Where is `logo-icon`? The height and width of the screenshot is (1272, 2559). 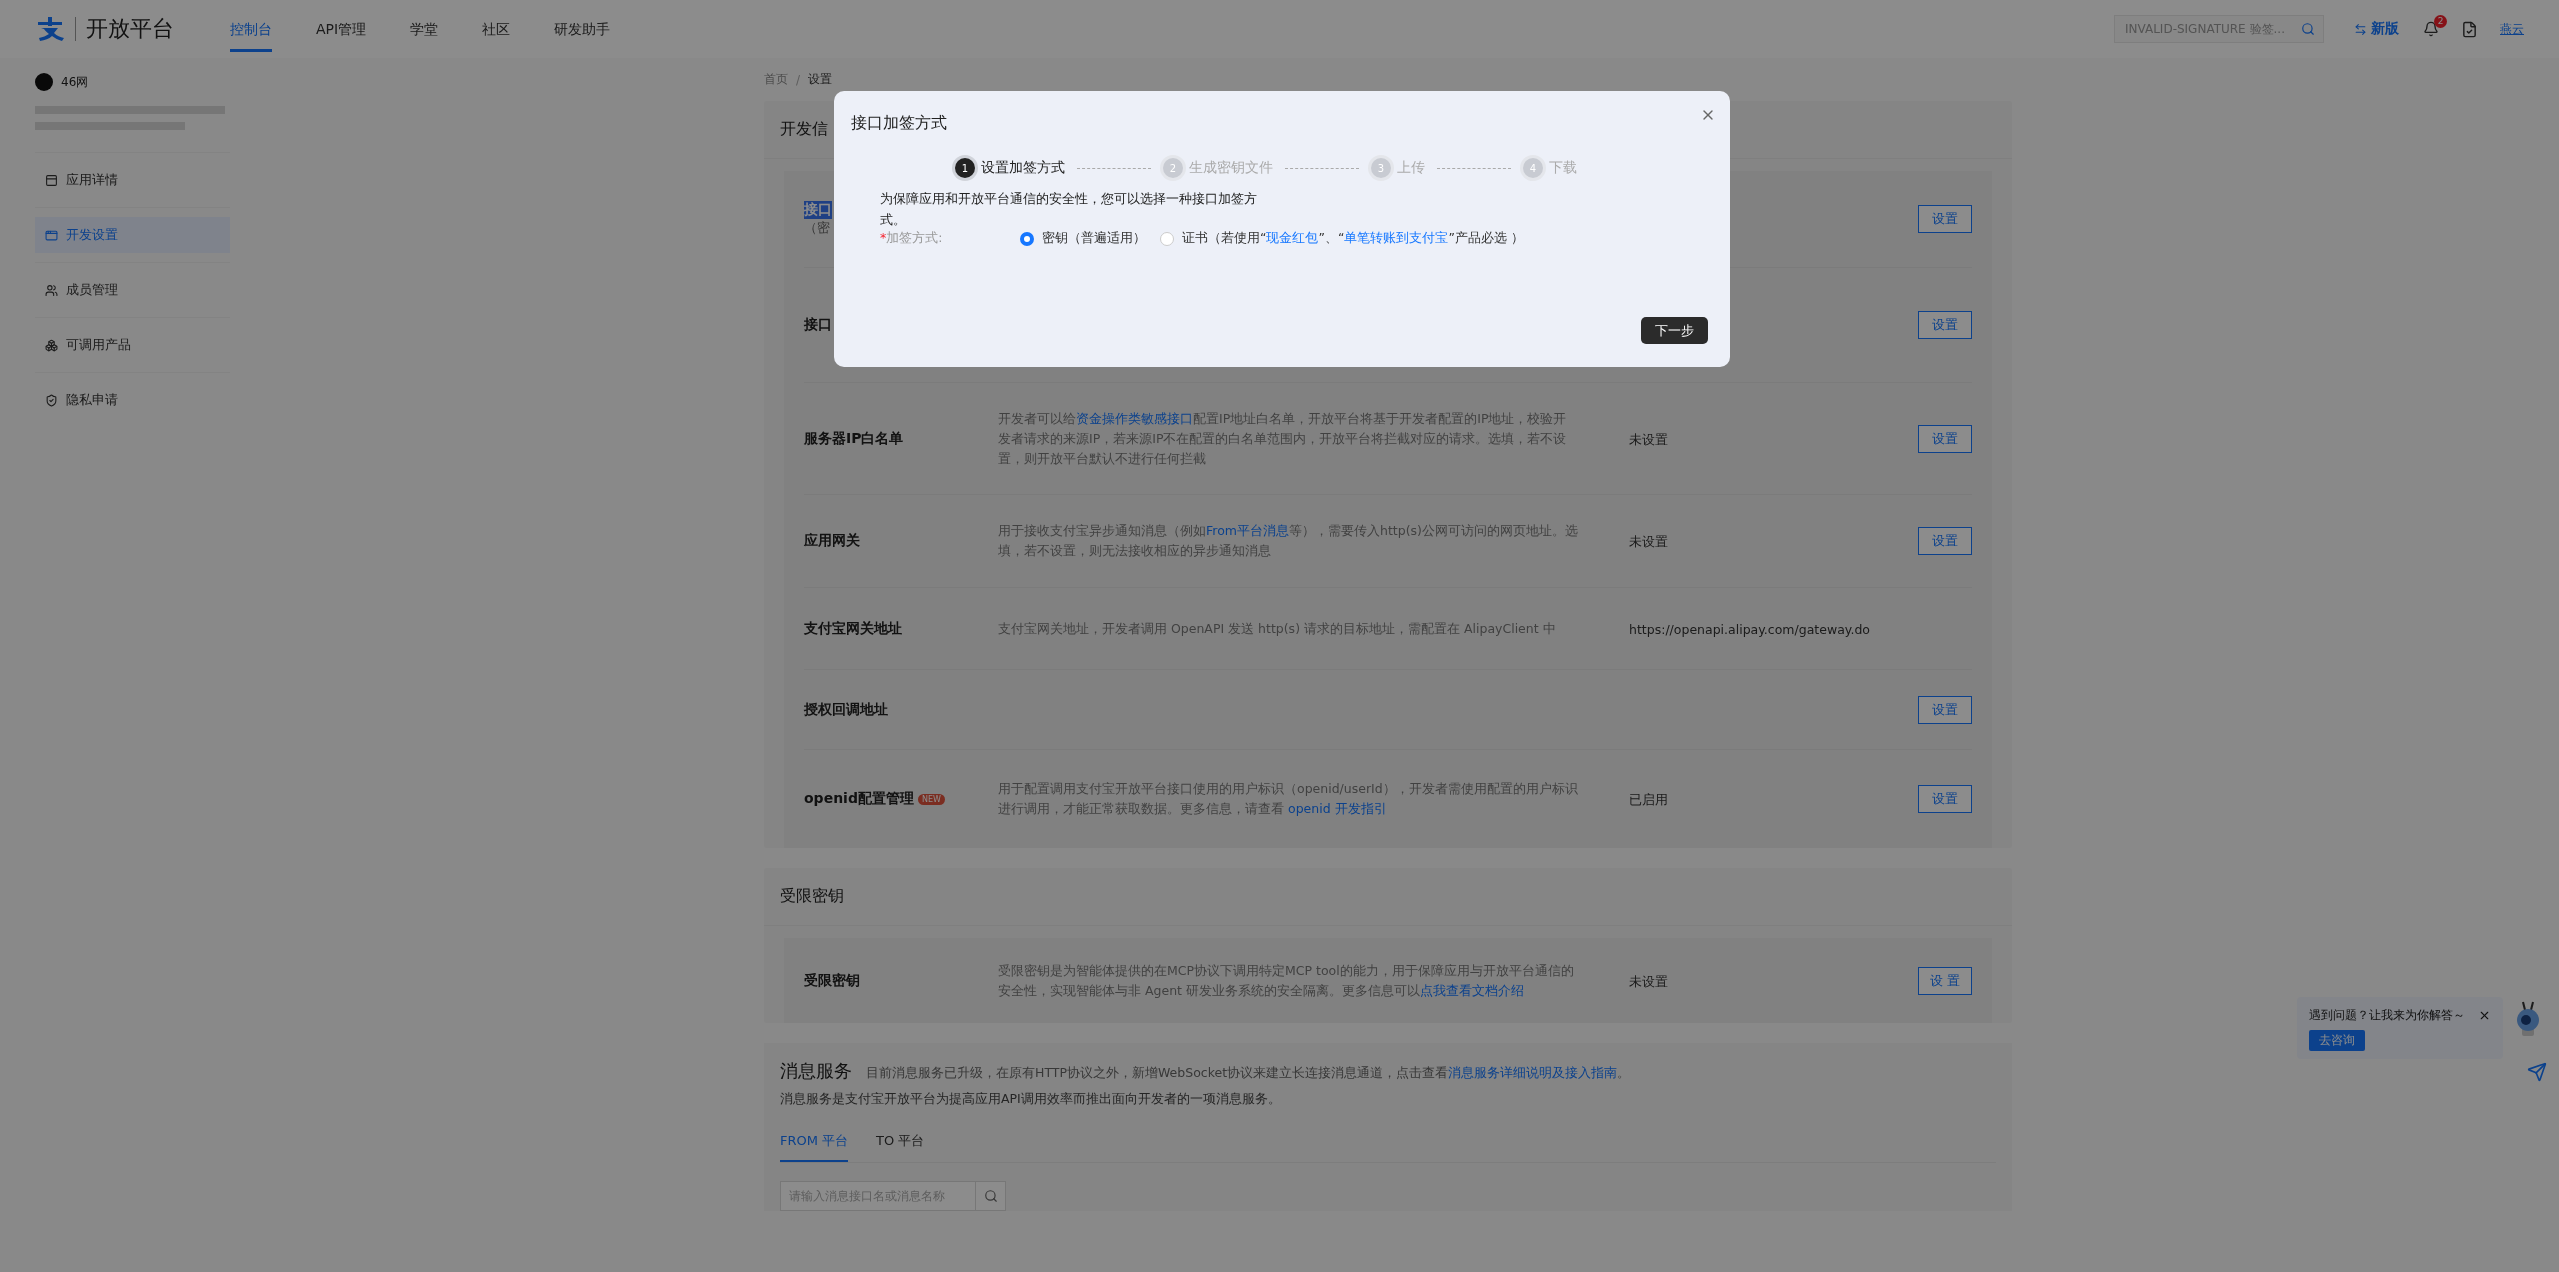 logo-icon is located at coordinates (50, 29).